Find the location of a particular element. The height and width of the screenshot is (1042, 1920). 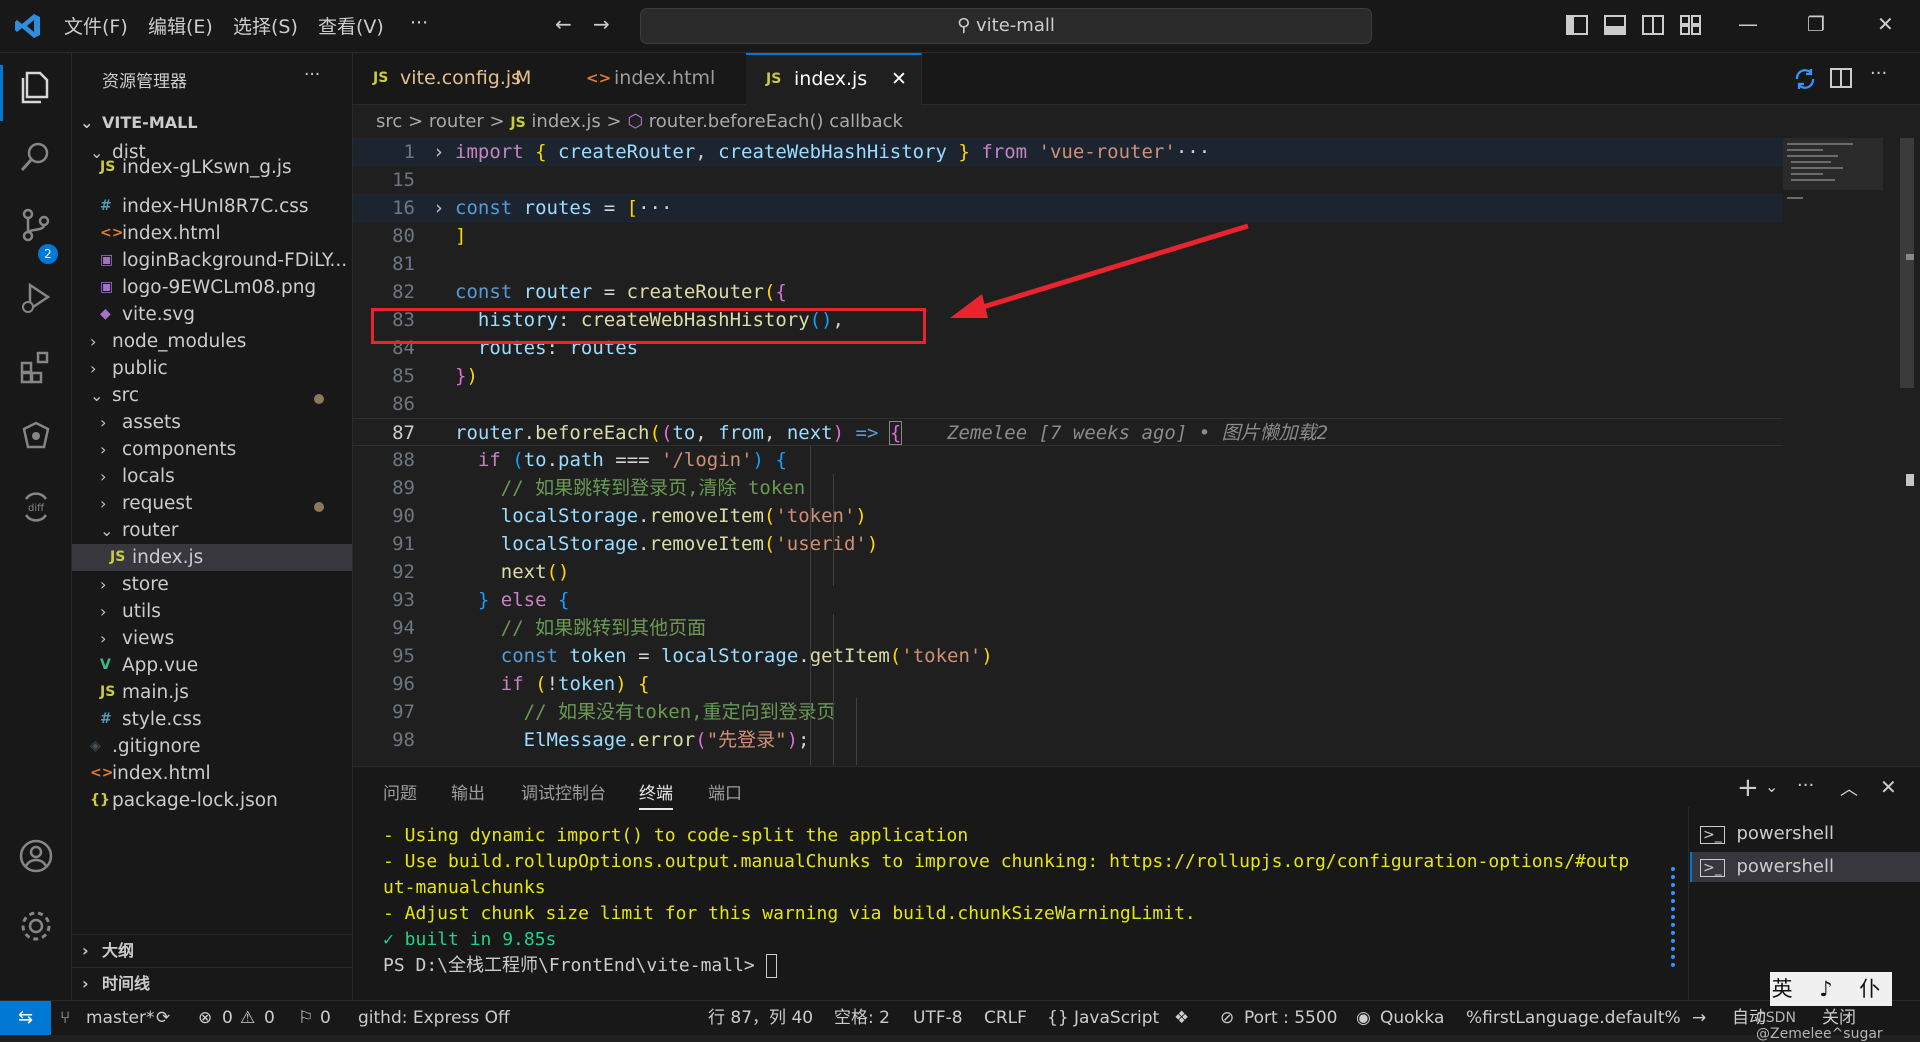

breadcrumb-symbol: router.beforeEach() callback is located at coordinates (776, 121).